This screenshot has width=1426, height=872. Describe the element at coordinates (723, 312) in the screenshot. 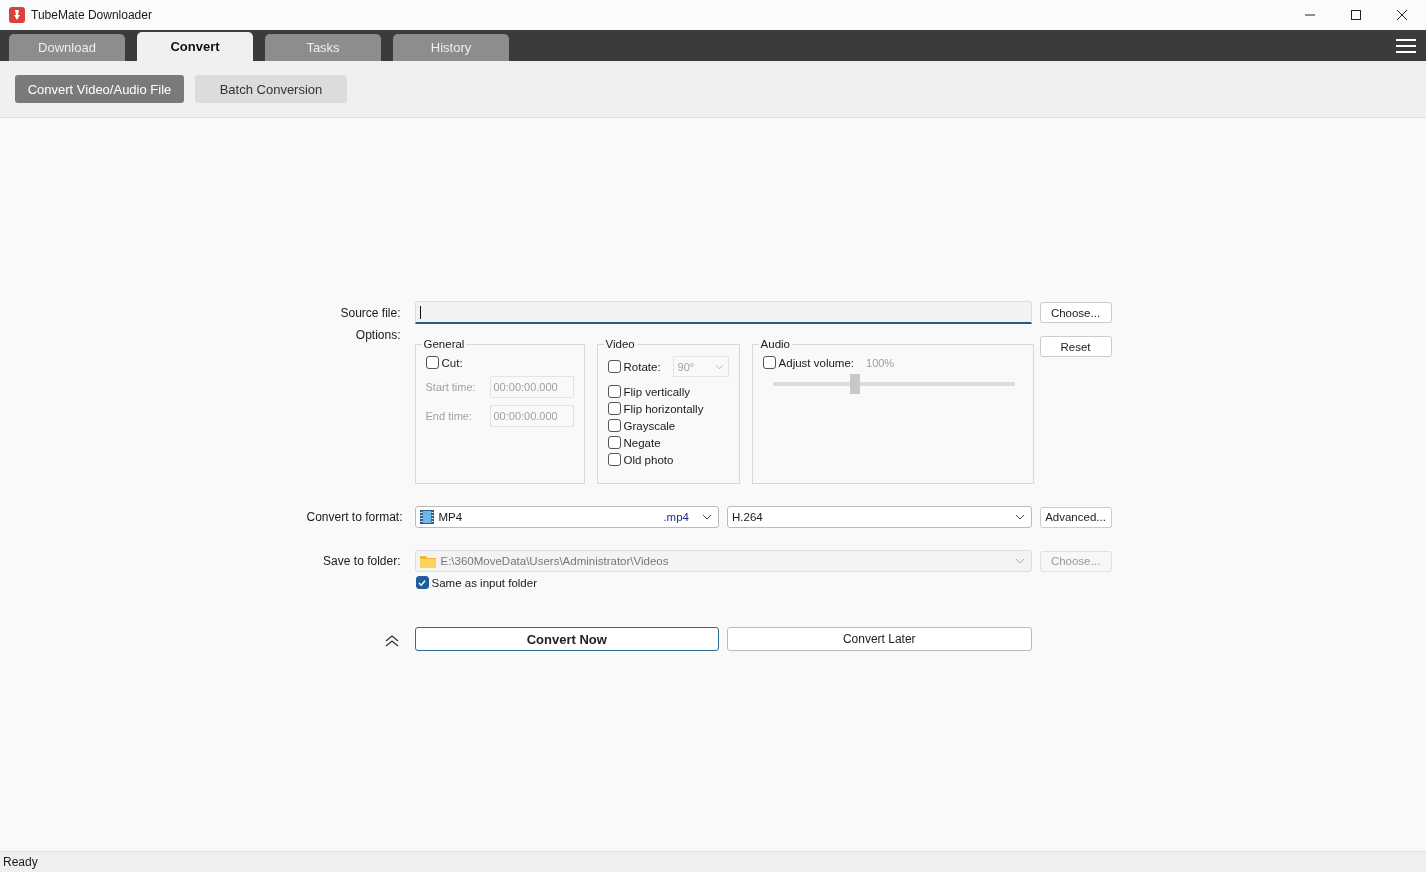

I see `source-file-input` at that location.